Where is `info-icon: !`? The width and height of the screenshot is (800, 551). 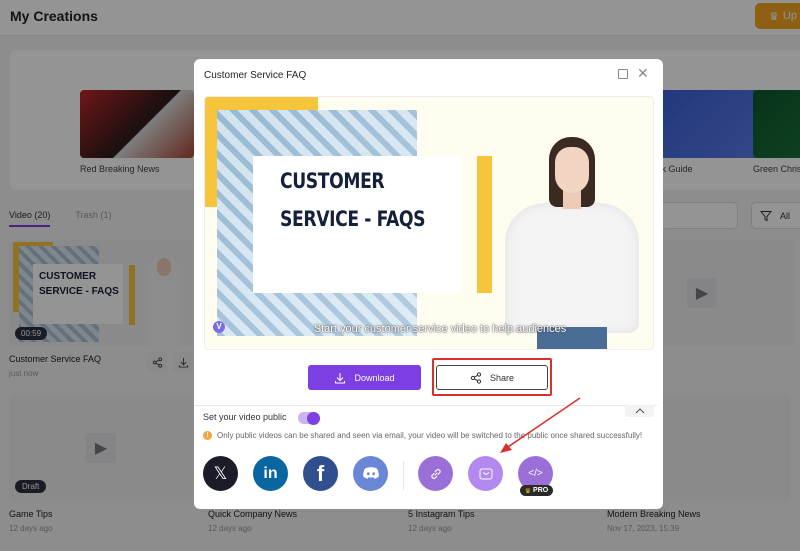 info-icon: ! is located at coordinates (207, 435).